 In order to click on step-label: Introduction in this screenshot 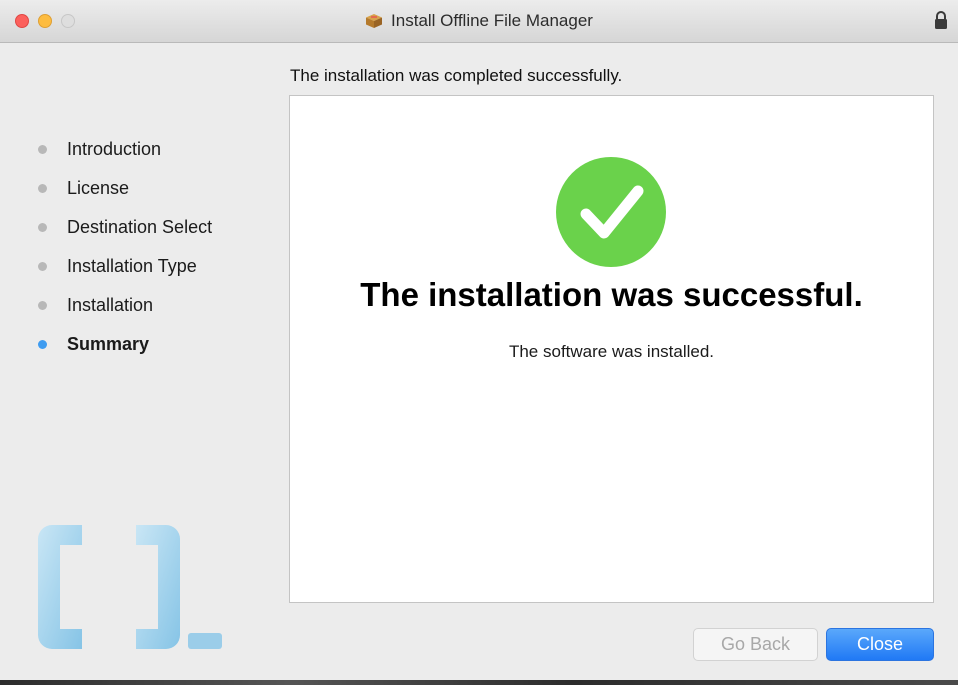, I will do `click(114, 149)`.